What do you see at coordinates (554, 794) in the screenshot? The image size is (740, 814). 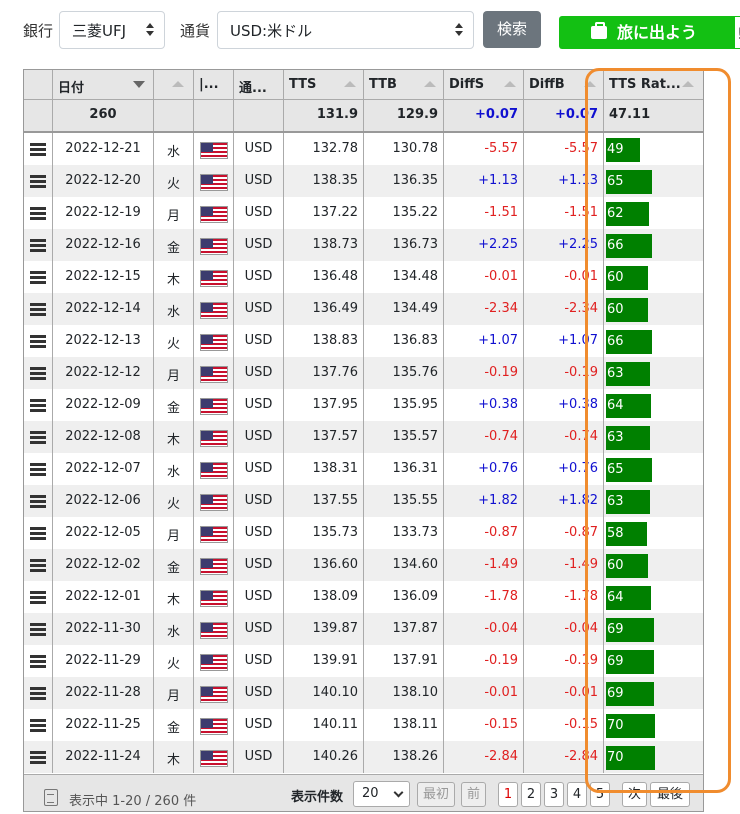 I see `page-button-3: 3` at bounding box center [554, 794].